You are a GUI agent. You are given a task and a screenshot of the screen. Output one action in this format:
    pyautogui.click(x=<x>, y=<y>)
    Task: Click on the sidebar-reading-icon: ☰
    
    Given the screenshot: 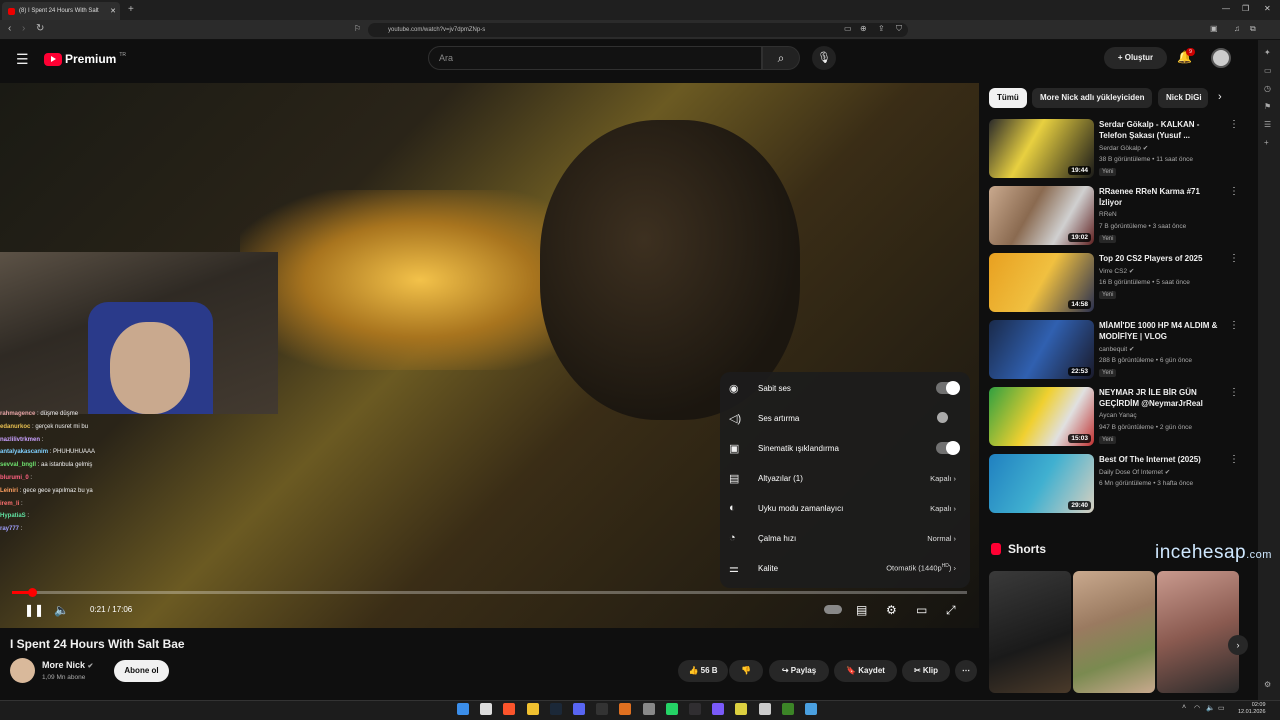 What is the action you would take?
    pyautogui.click(x=1267, y=124)
    